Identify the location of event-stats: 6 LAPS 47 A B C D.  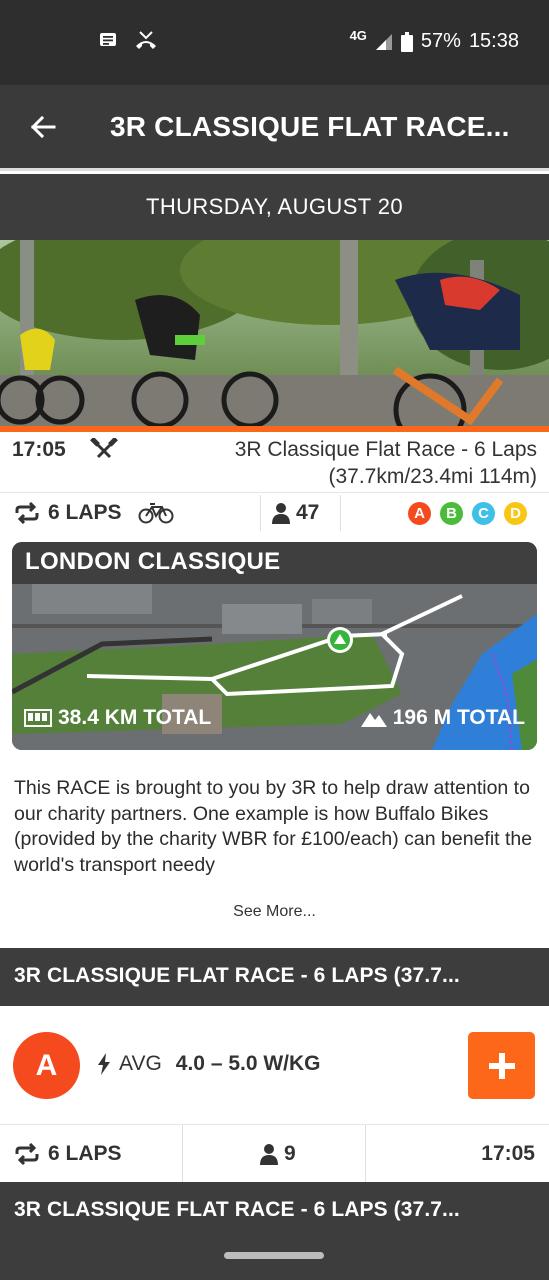
(274, 512).